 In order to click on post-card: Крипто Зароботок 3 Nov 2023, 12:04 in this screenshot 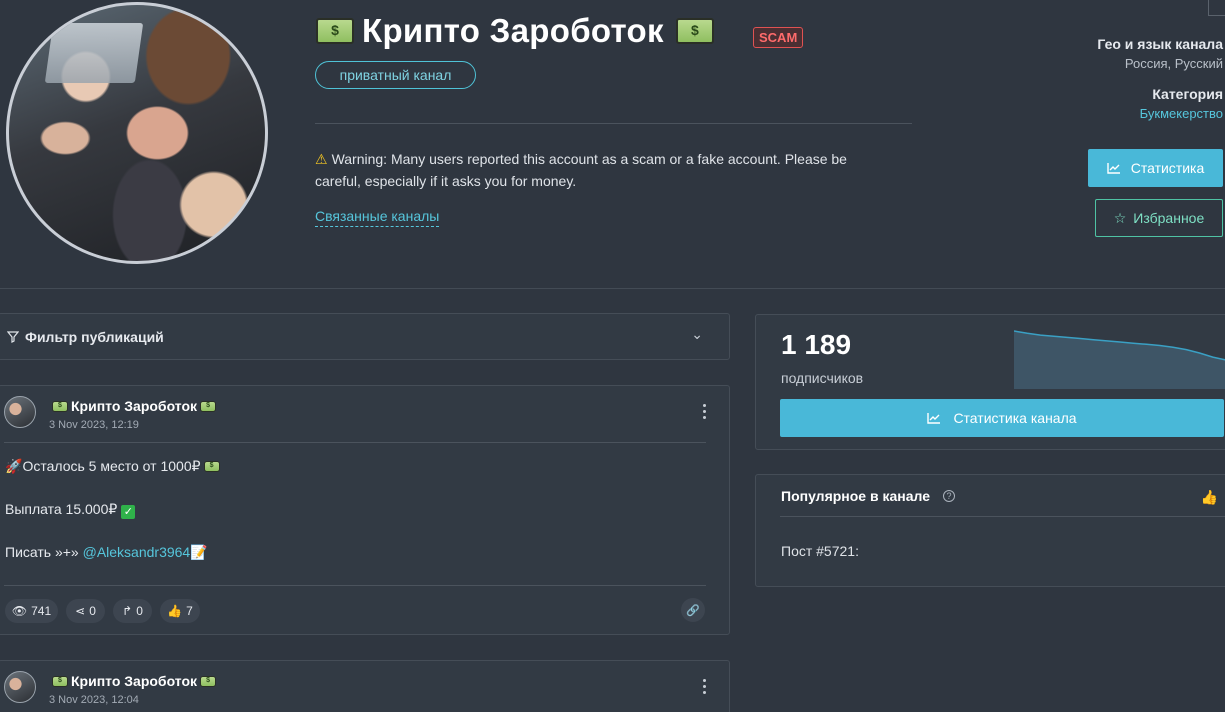, I will do `click(365, 686)`.